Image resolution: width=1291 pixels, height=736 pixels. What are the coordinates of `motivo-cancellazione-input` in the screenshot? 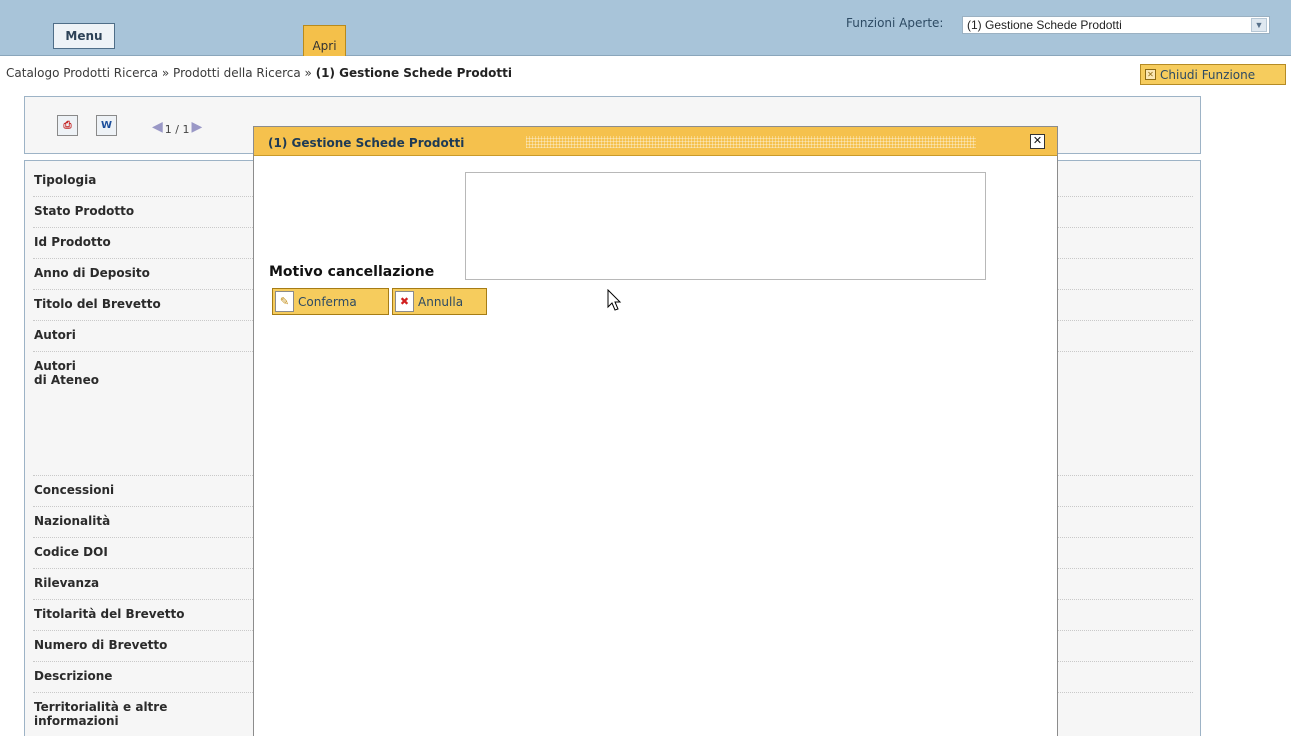 It's located at (725, 226).